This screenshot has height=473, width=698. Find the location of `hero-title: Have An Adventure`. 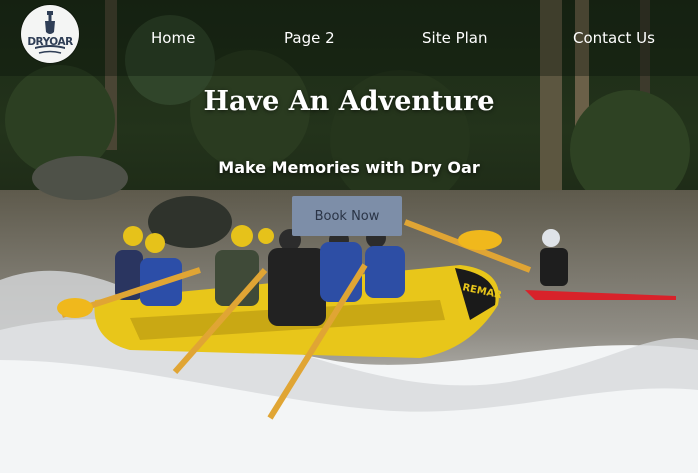

hero-title: Have An Adventure is located at coordinates (349, 101).